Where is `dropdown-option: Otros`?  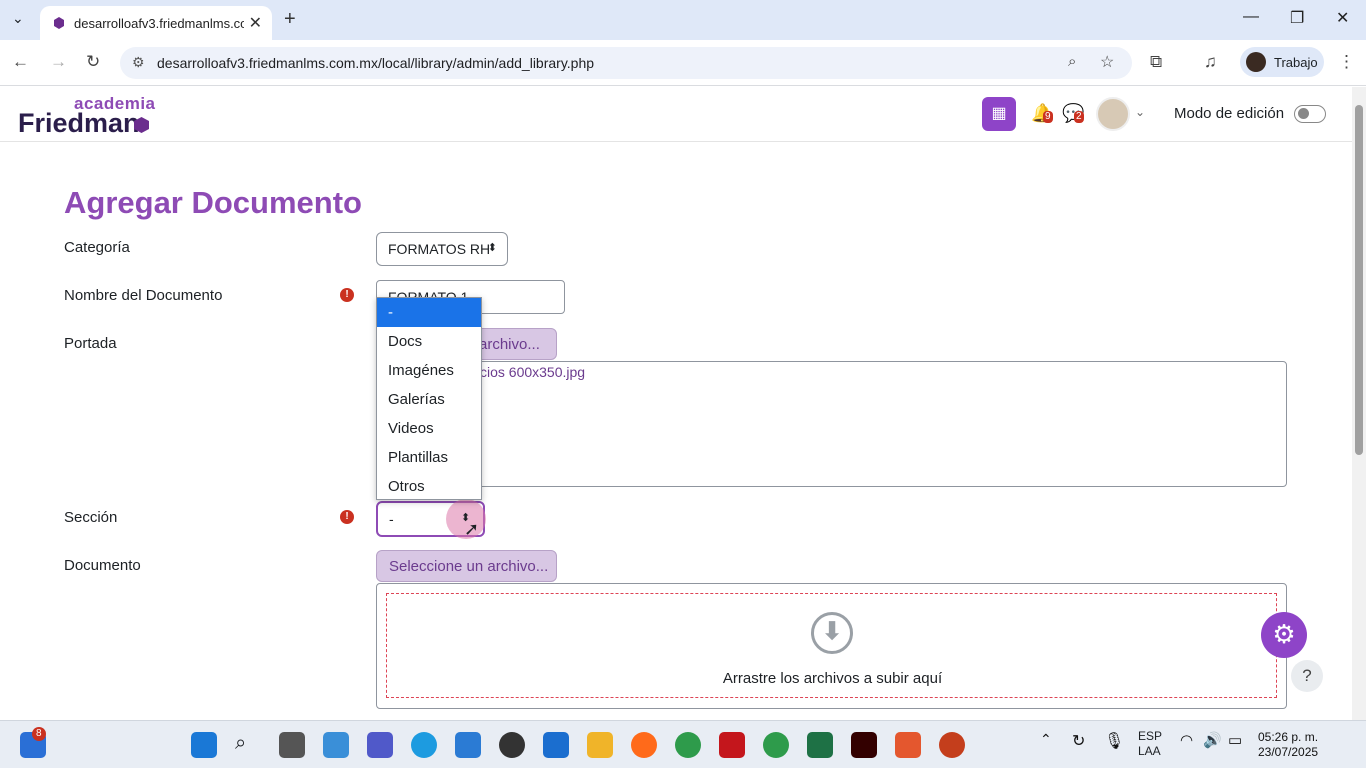 dropdown-option: Otros is located at coordinates (429, 486).